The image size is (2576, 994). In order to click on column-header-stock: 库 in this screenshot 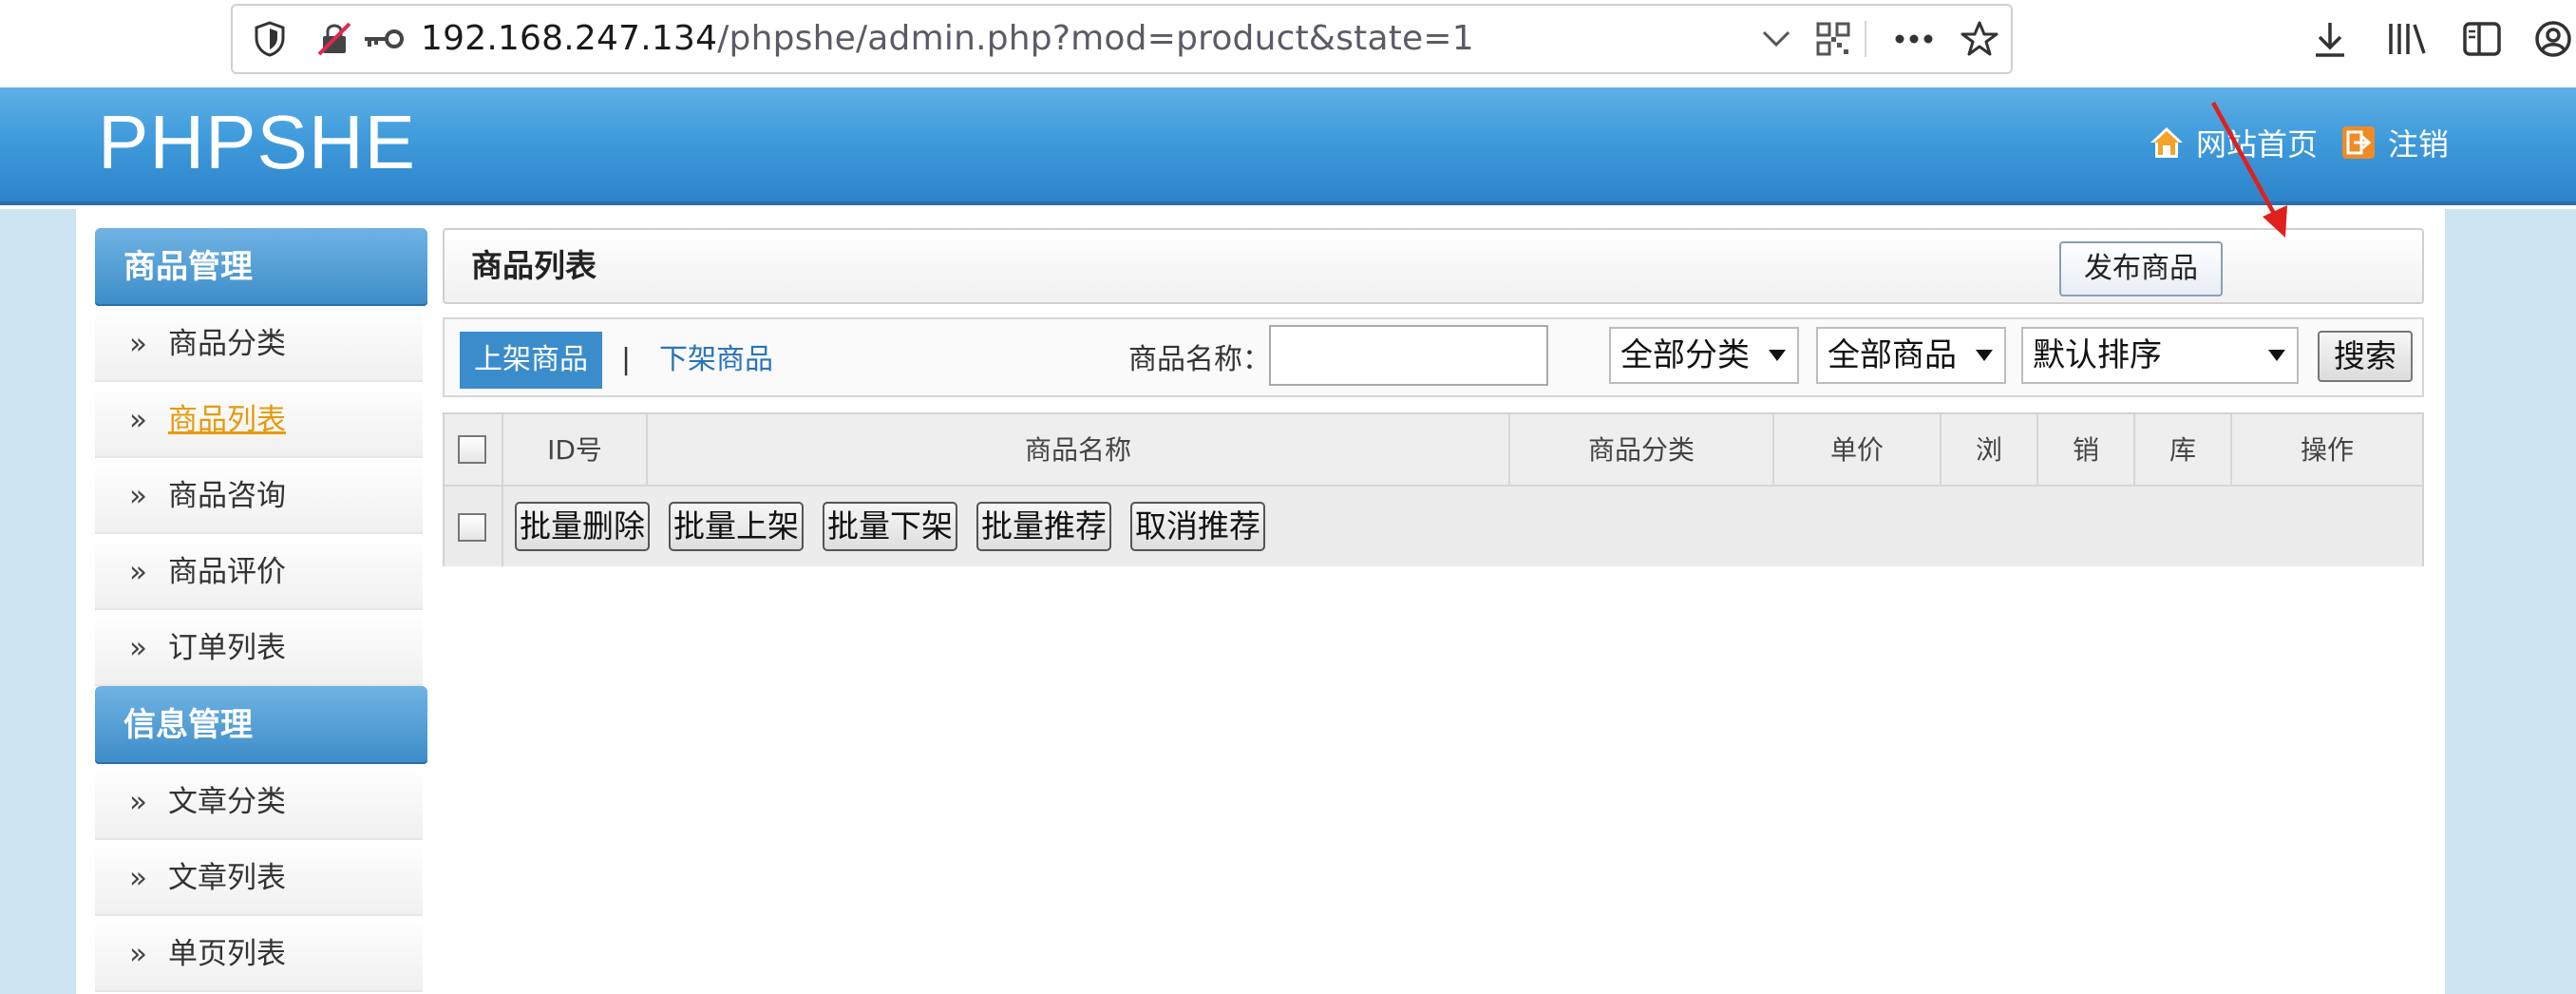, I will do `click(2183, 450)`.